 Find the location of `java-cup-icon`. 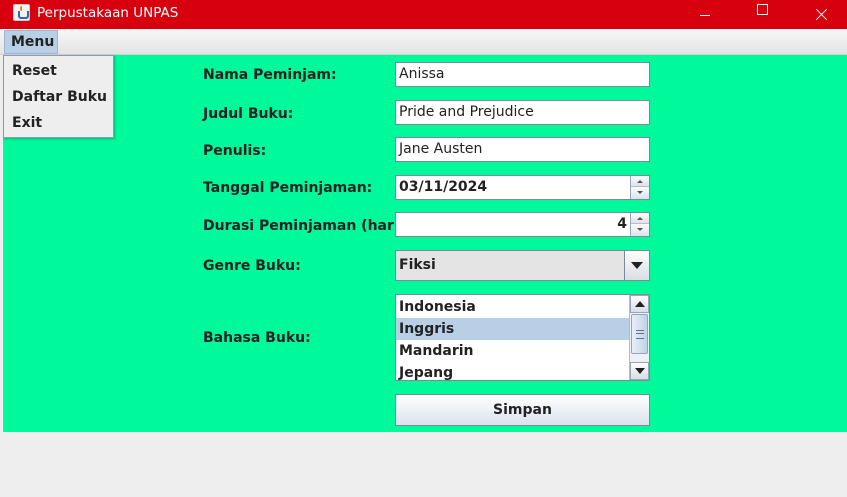

java-cup-icon is located at coordinates (21, 12).